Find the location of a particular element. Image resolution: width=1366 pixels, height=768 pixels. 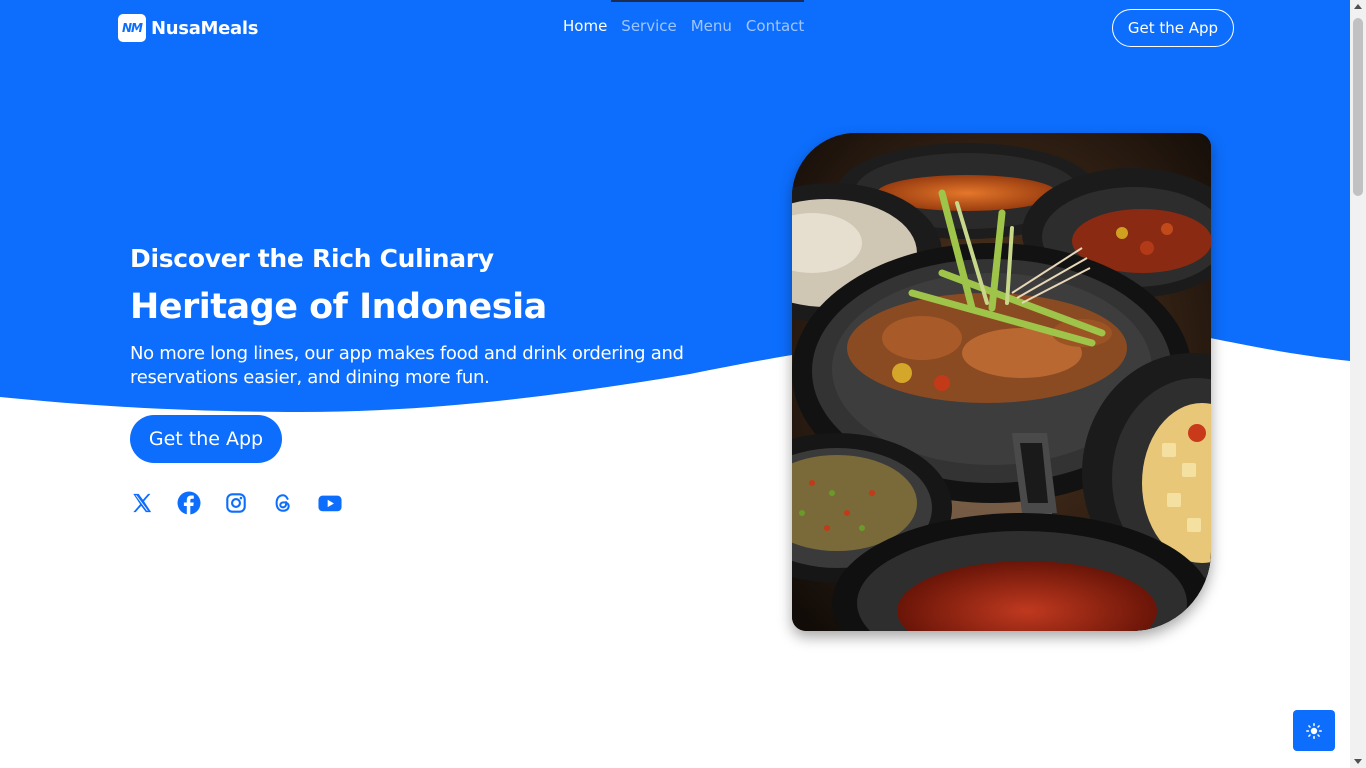

threads-icon is located at coordinates (283, 503).